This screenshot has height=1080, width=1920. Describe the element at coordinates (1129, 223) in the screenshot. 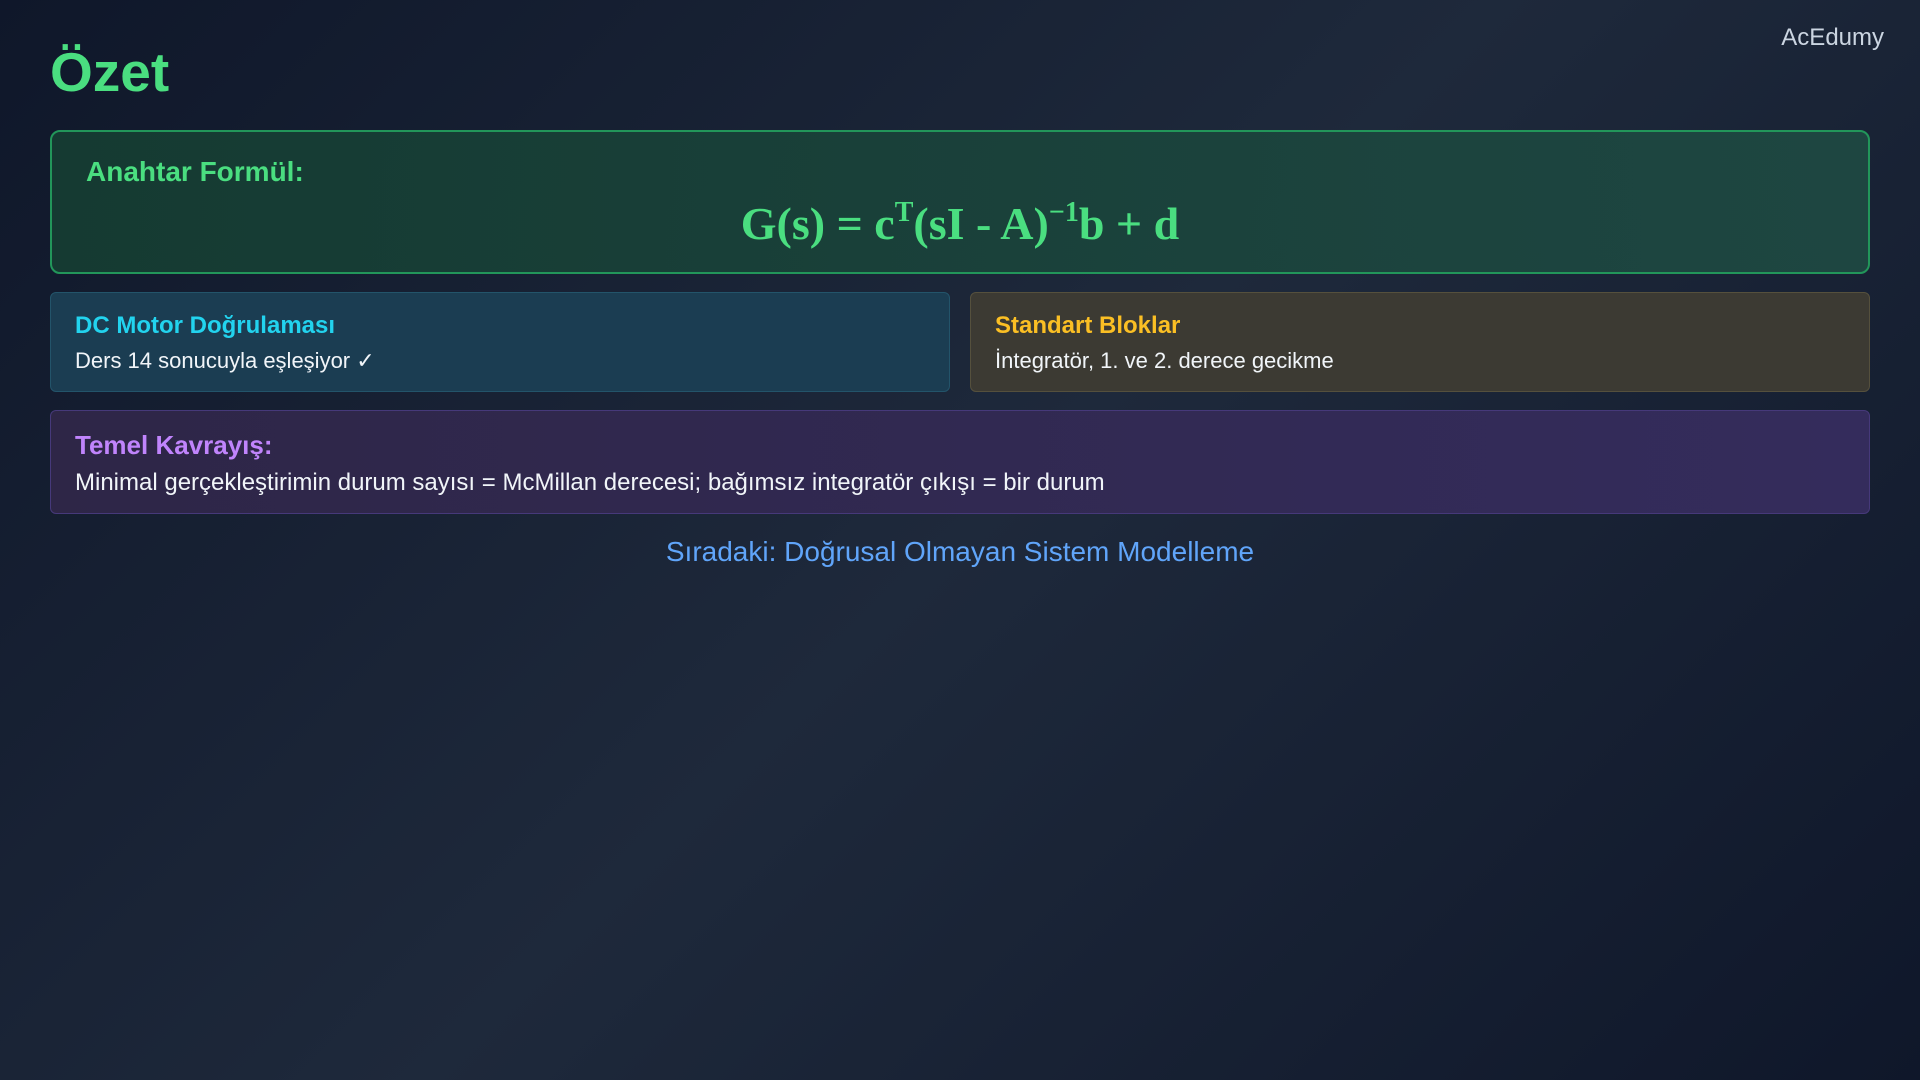

I see `formula-part-3: b + d` at that location.